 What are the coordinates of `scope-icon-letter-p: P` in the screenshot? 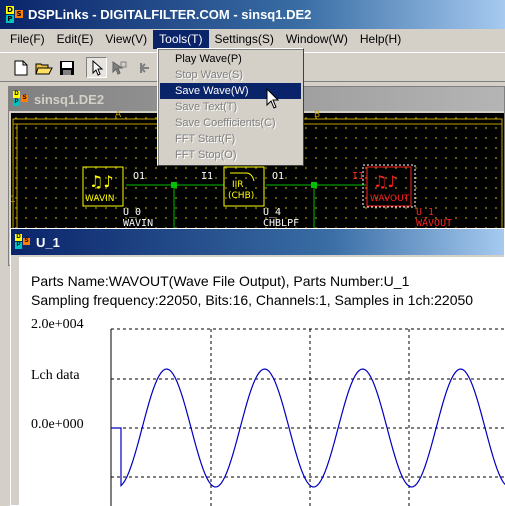 It's located at (18, 245).